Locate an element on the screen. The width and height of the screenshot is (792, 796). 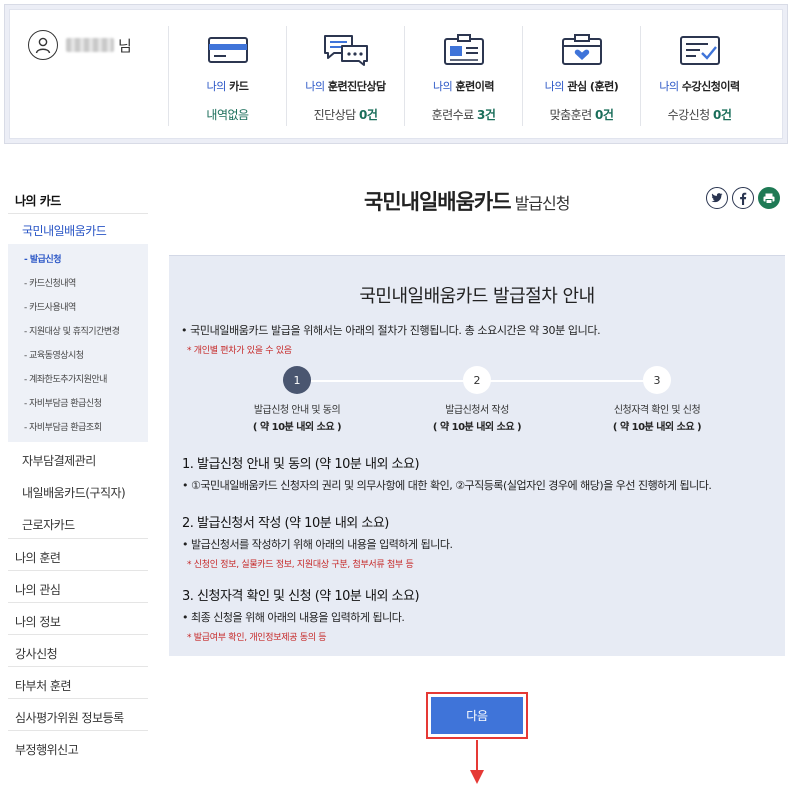
lnb-misconduct-report: 부정행위신고 is located at coordinates (78, 746).